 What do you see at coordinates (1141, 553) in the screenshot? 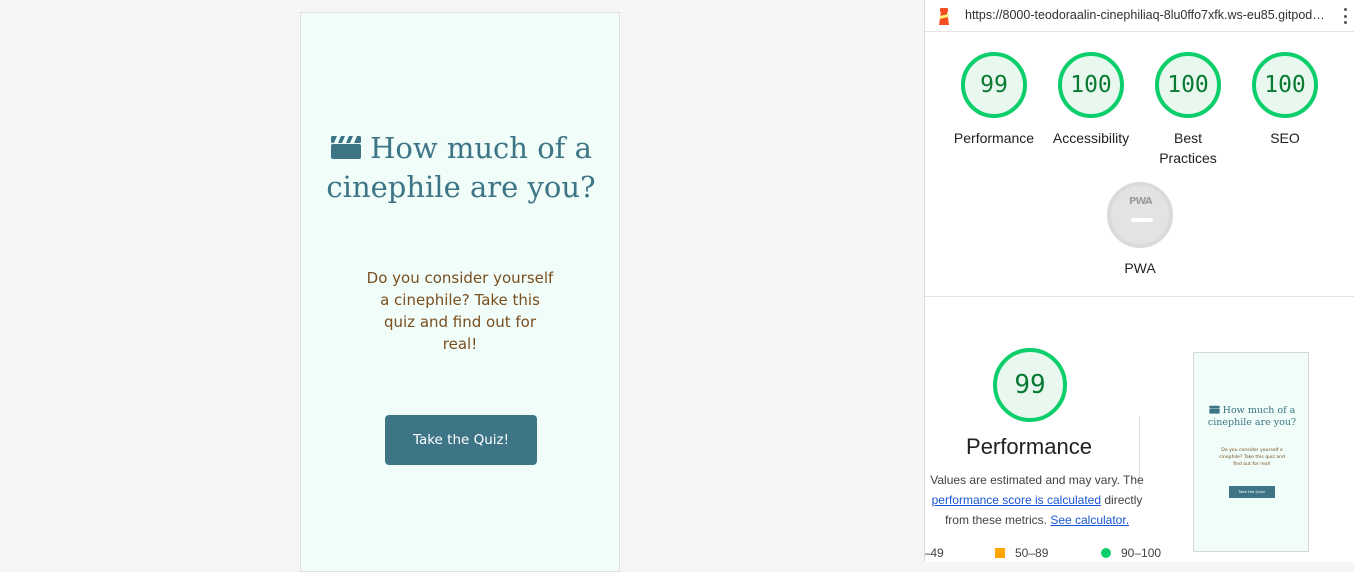
I see `legend-label: 90–100` at bounding box center [1141, 553].